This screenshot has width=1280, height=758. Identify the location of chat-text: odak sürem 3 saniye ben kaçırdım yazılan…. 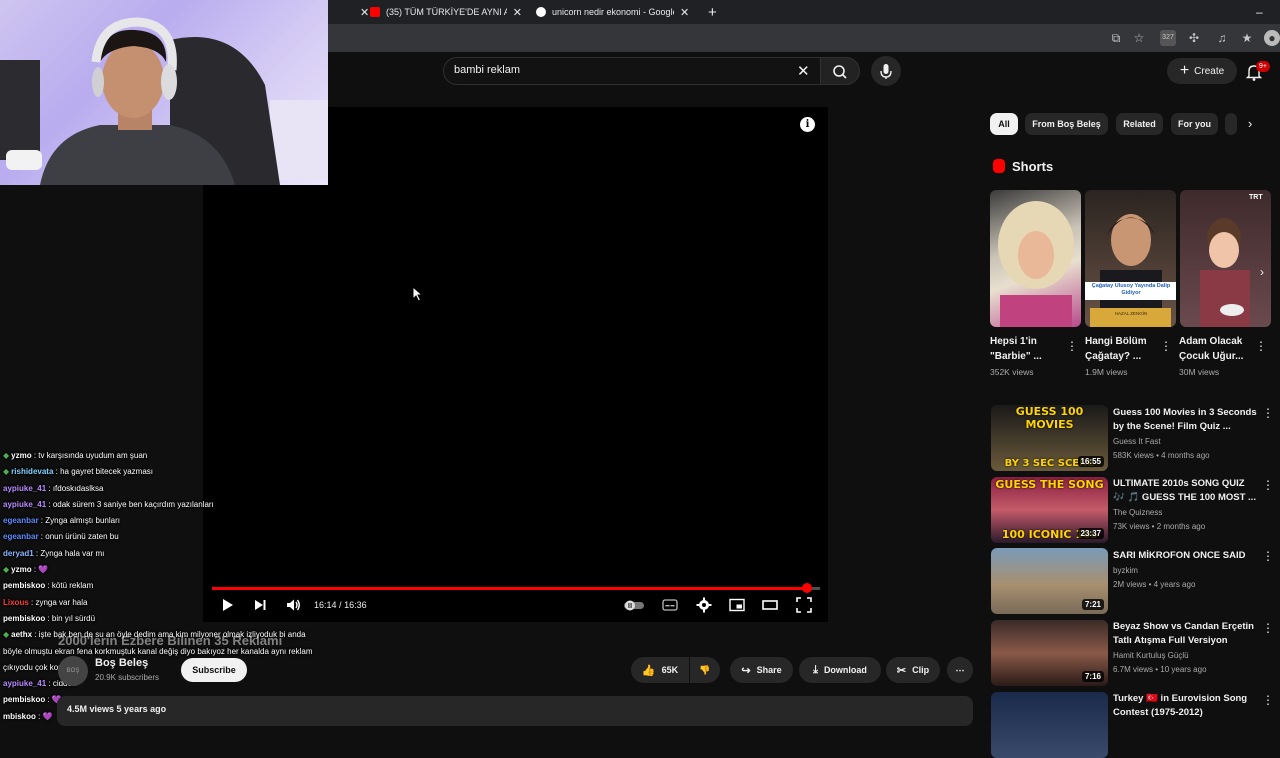
(133, 504).